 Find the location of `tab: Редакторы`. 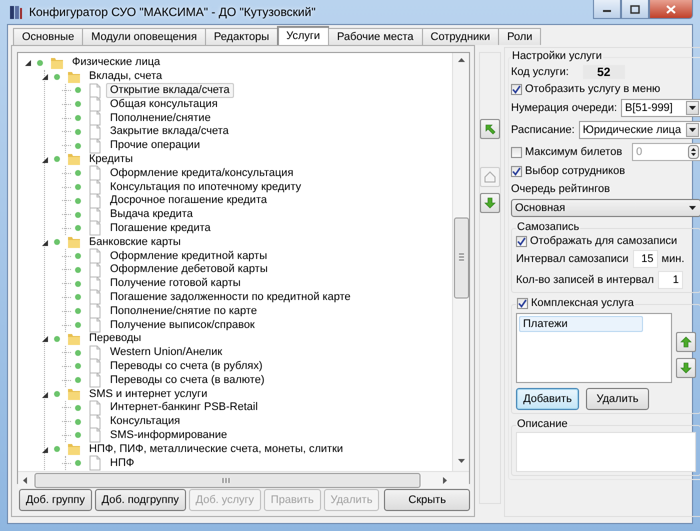

tab: Редакторы is located at coordinates (241, 36).